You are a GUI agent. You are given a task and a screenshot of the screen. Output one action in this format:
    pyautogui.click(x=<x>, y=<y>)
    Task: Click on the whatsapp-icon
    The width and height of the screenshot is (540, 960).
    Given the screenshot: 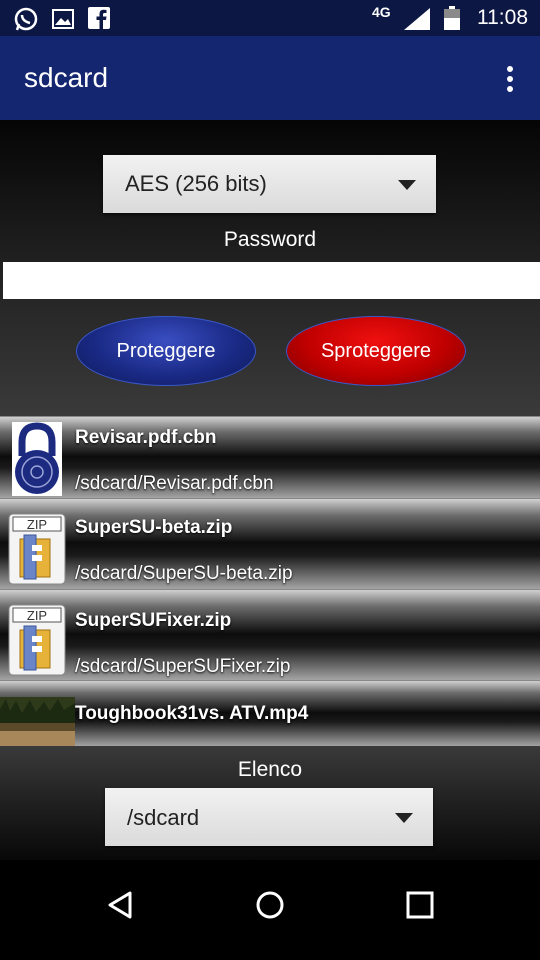 What is the action you would take?
    pyautogui.click(x=26, y=19)
    